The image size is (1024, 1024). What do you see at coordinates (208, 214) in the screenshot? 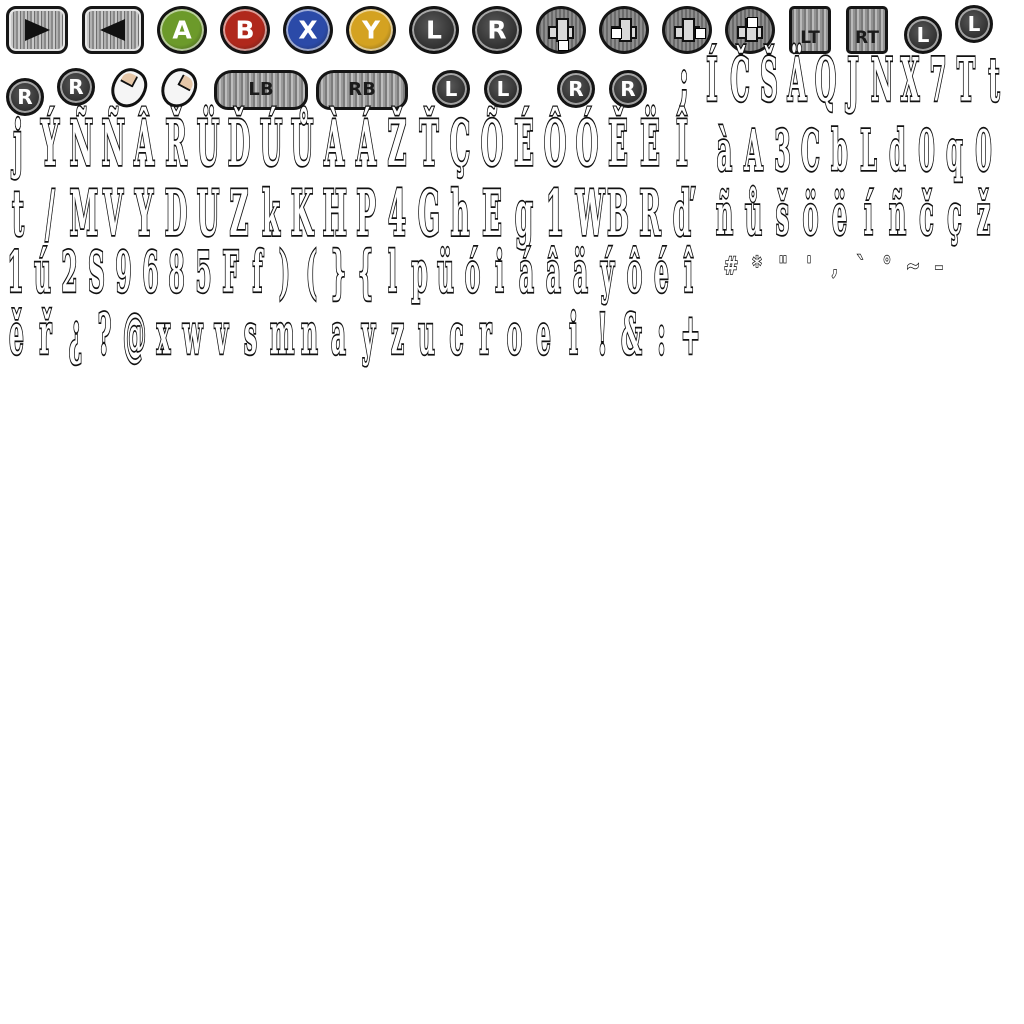
I see `glyph-char: U` at bounding box center [208, 214].